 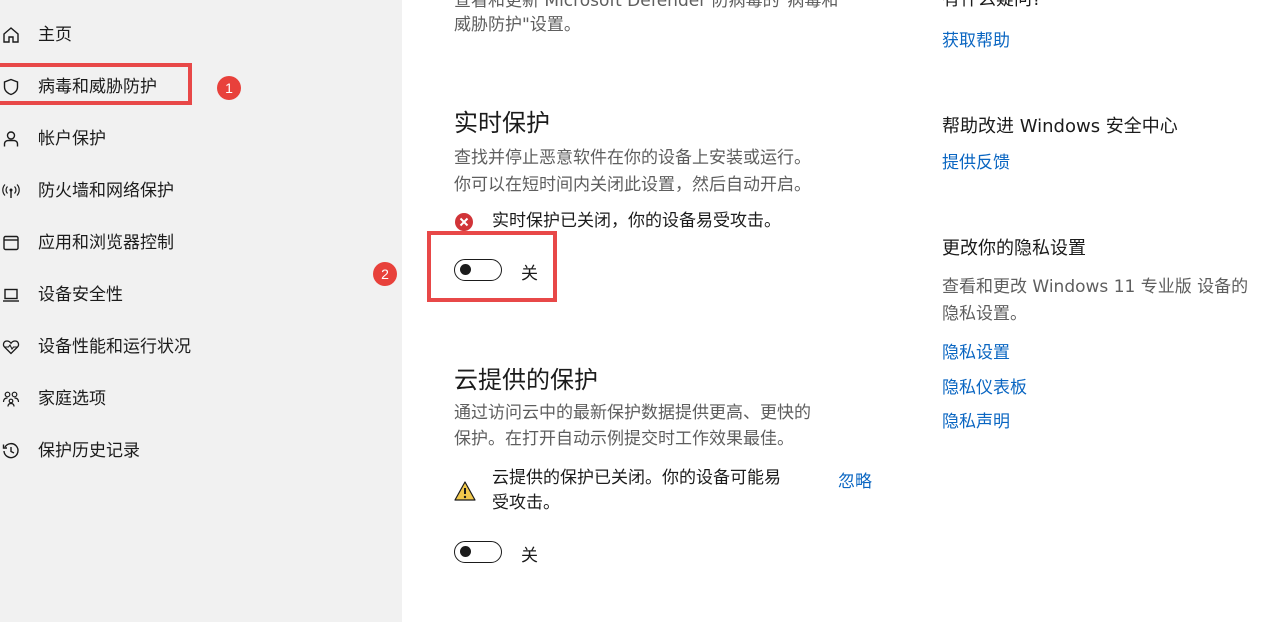 I want to click on privacy-dashboard-link: 隐私仪表板, so click(x=984, y=385).